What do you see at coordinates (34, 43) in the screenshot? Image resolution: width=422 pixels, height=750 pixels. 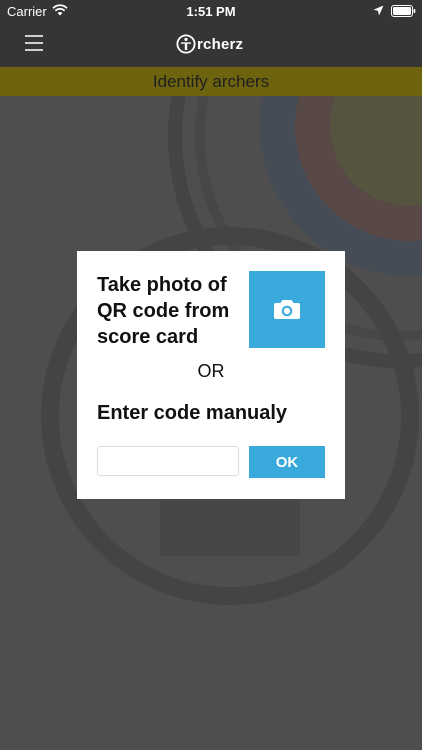 I see `hamburger-menu-icon` at bounding box center [34, 43].